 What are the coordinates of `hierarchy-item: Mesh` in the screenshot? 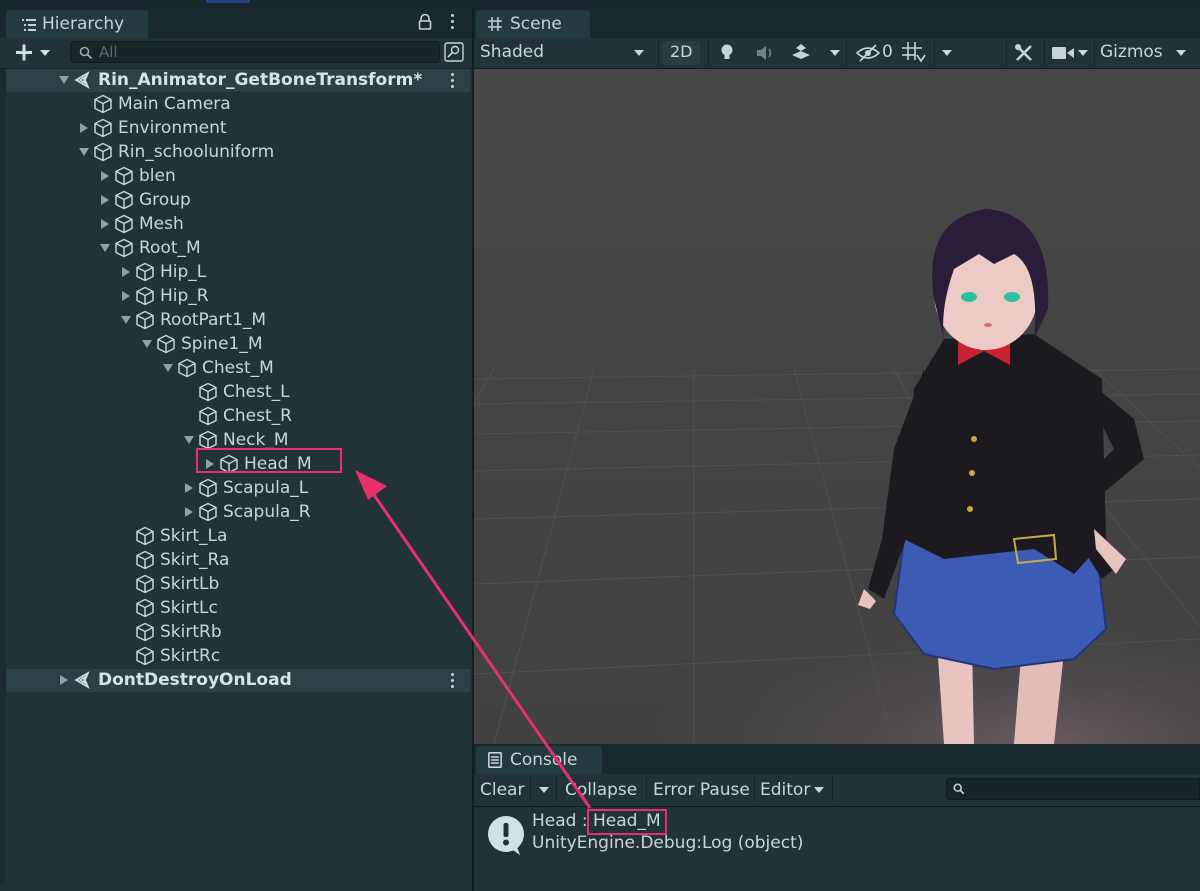 It's located at (235, 224).